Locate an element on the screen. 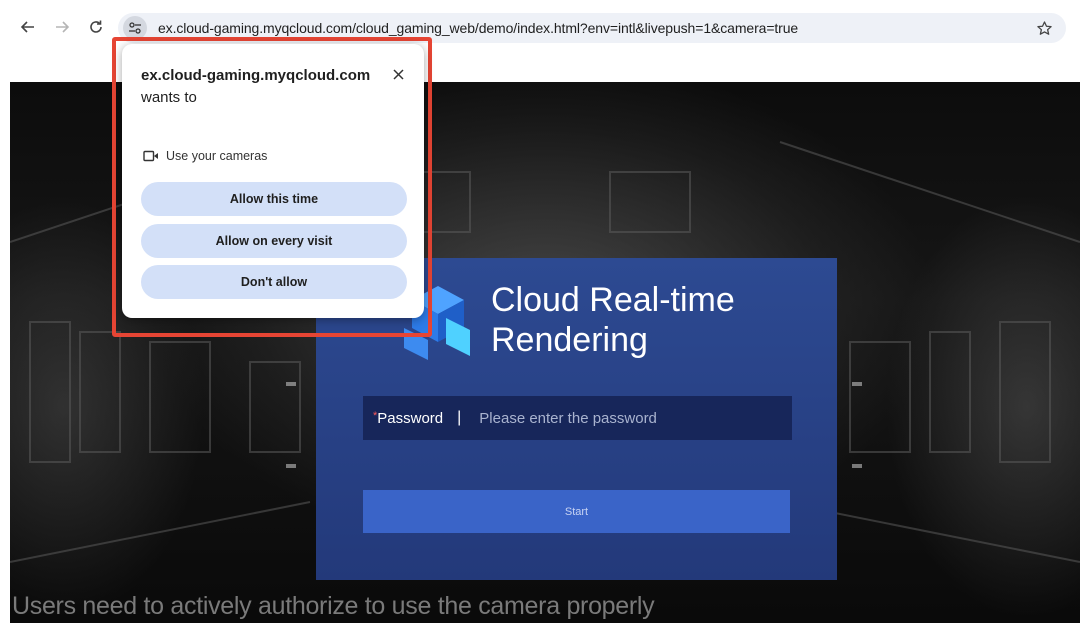 This screenshot has height=623, width=1080. app-title: Cloud Real-time Rendering is located at coordinates (613, 320).